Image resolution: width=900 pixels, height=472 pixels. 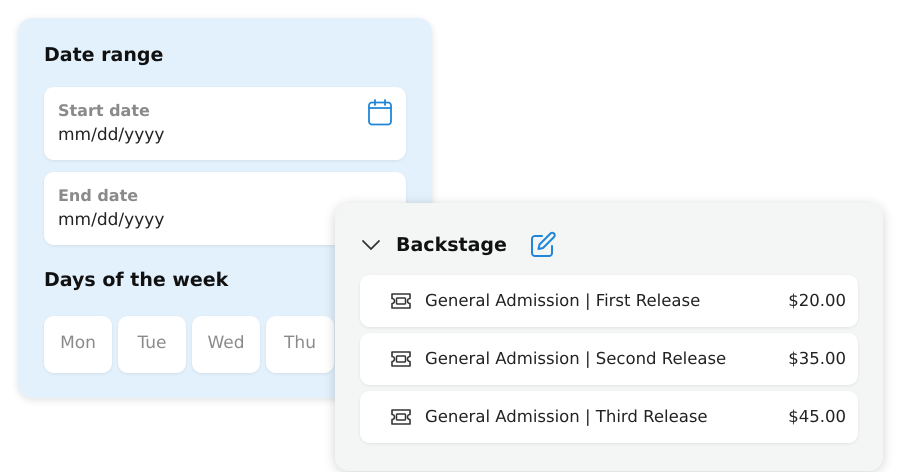 I want to click on field-label: Start date, so click(x=104, y=111).